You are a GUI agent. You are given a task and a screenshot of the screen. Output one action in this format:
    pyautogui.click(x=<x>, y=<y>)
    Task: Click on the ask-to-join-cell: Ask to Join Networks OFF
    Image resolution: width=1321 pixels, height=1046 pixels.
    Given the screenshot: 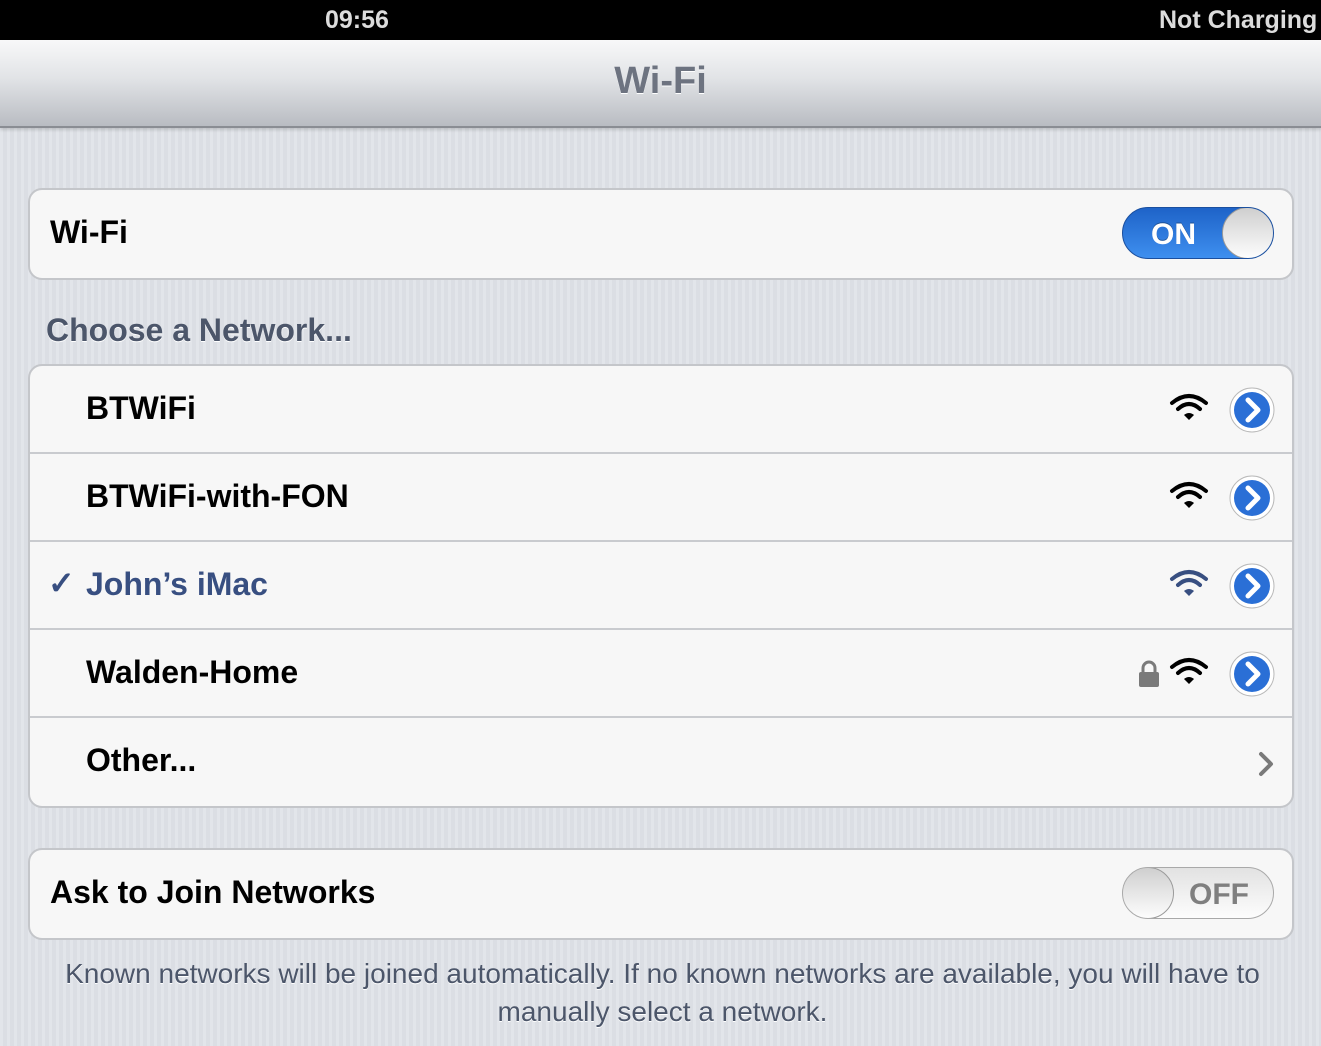 What is the action you would take?
    pyautogui.click(x=661, y=894)
    